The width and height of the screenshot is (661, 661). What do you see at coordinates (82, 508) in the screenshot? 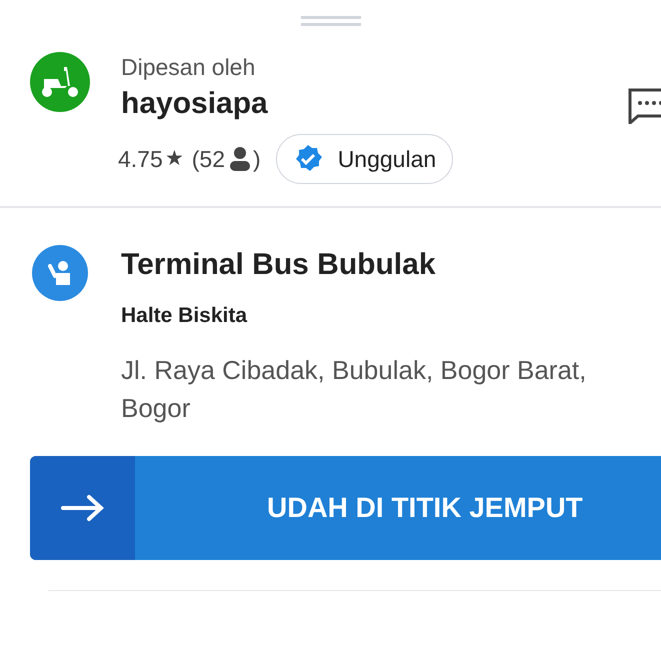
I see `arrow-right-icon` at bounding box center [82, 508].